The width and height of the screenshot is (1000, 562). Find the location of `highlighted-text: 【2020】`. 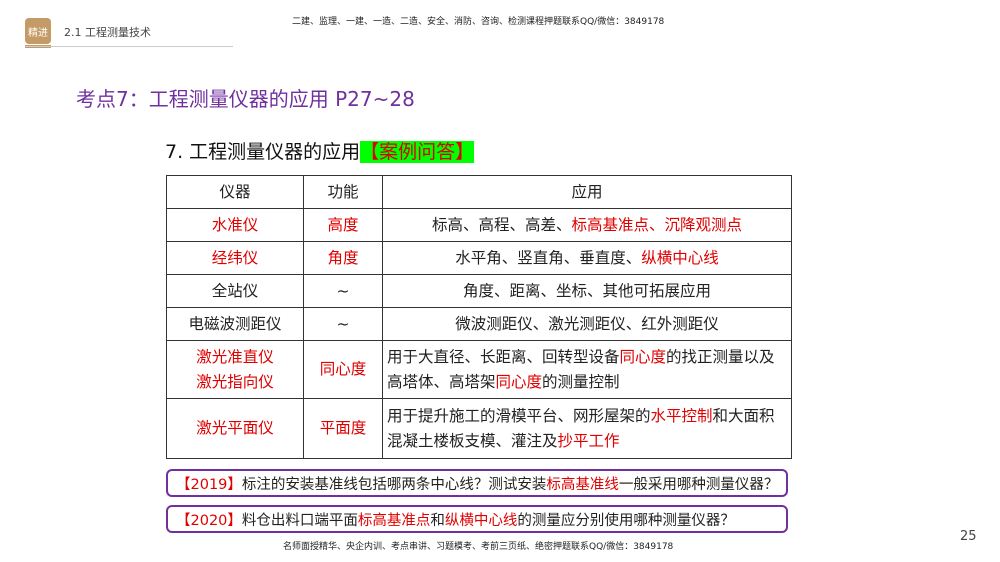

highlighted-text: 【2020】 is located at coordinates (209, 521).